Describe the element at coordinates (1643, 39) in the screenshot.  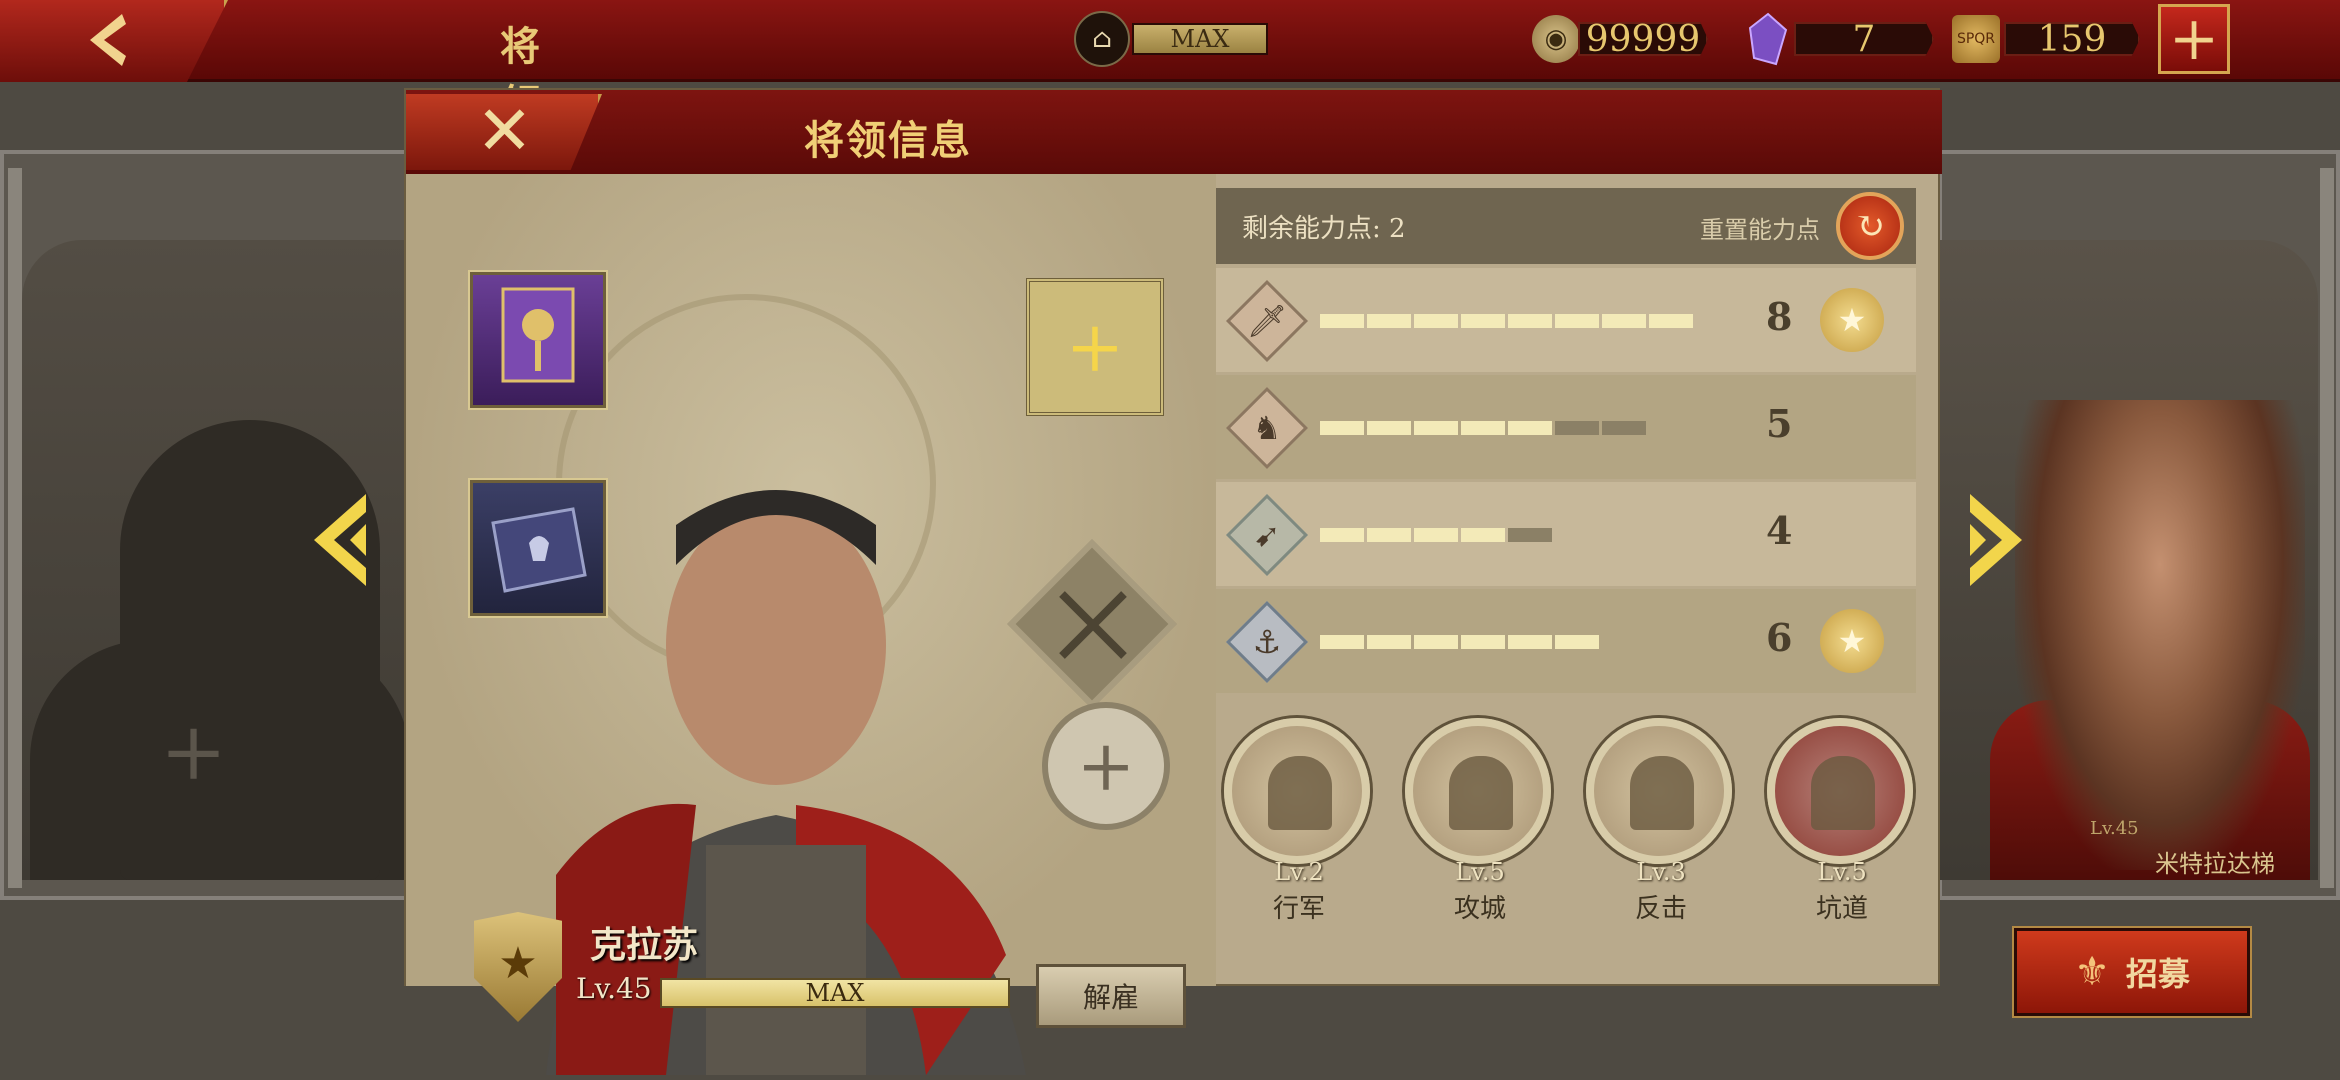
I see `gold-value: 99999` at that location.